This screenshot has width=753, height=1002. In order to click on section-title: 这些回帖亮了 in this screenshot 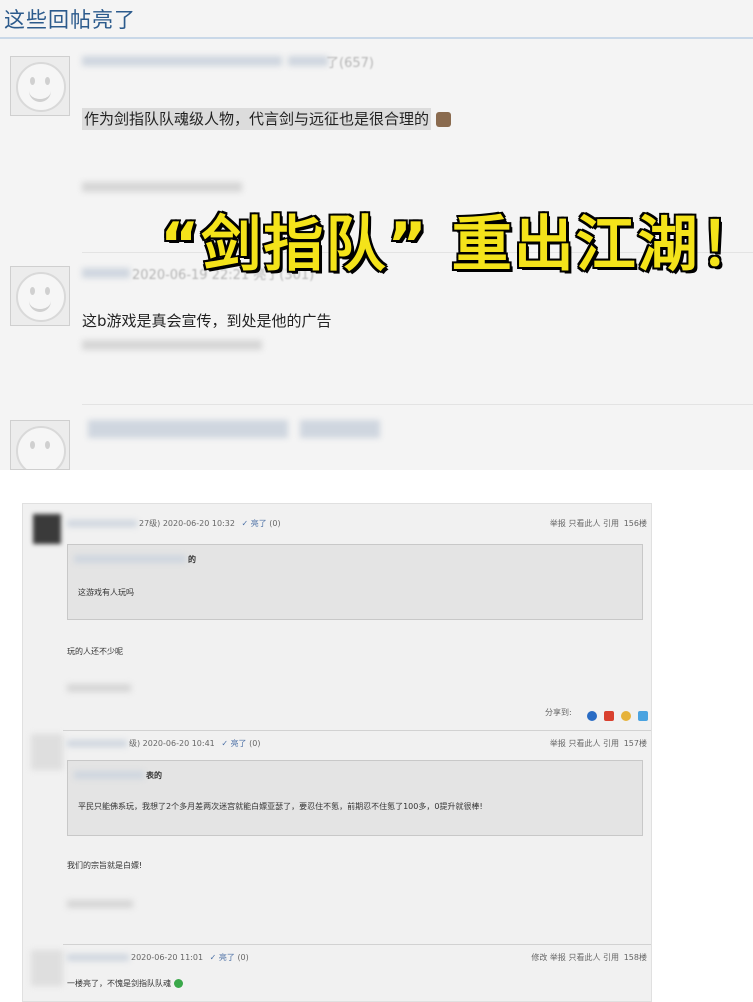, I will do `click(70, 20)`.